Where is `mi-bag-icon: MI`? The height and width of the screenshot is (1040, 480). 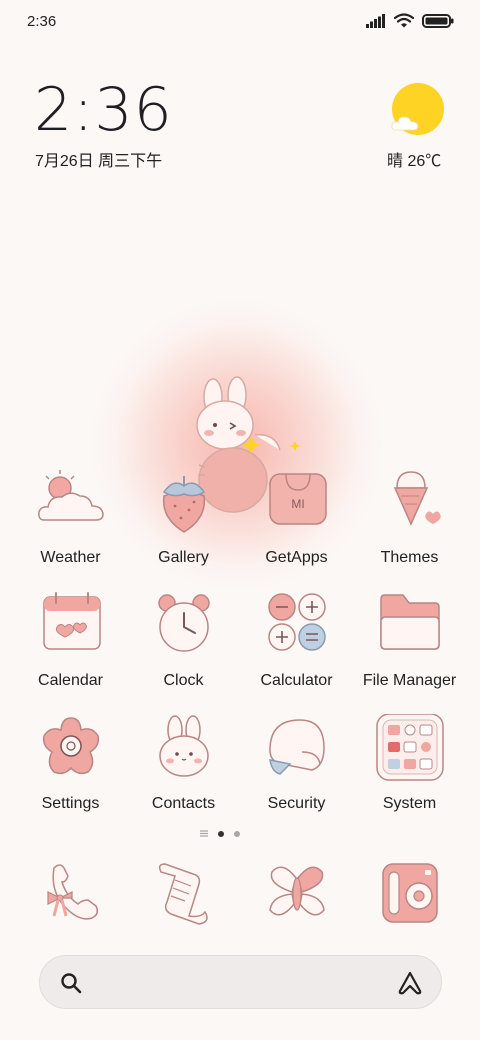 mi-bag-icon: MI is located at coordinates (297, 499).